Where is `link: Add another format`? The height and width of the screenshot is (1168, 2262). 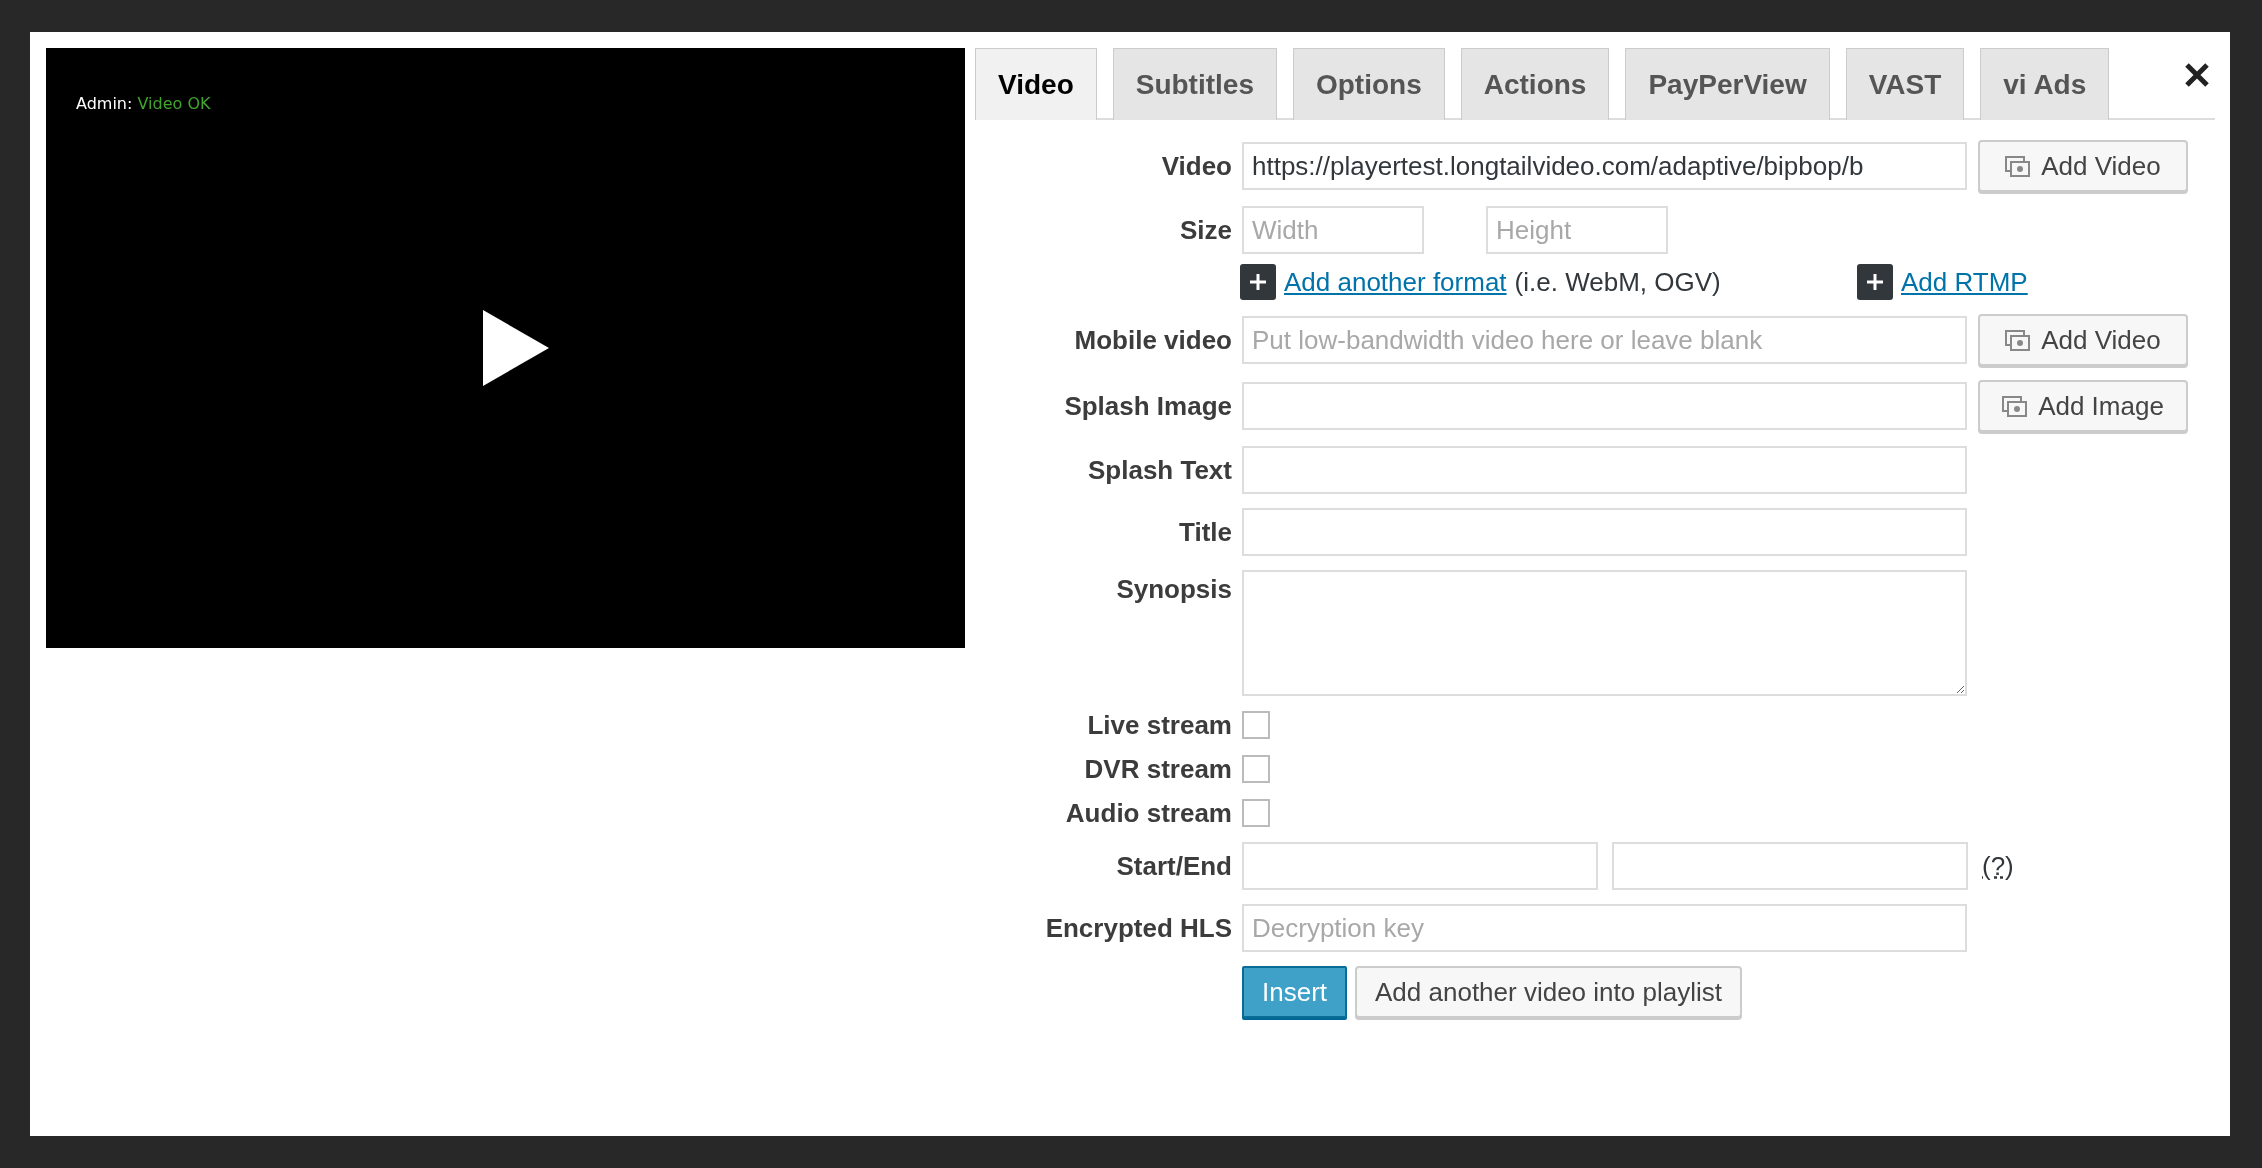
link: Add another format is located at coordinates (1395, 282).